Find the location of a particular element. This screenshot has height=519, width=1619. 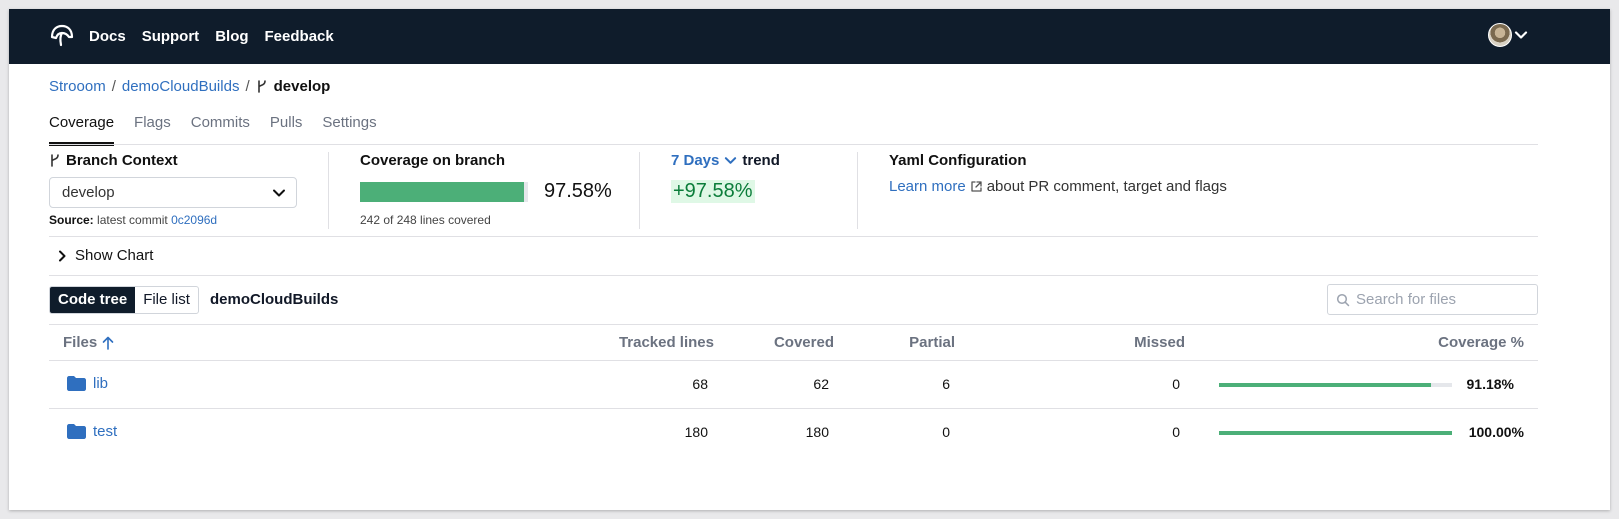

table-row: lib 68 62 6 0 91.18% is located at coordinates (793, 385).